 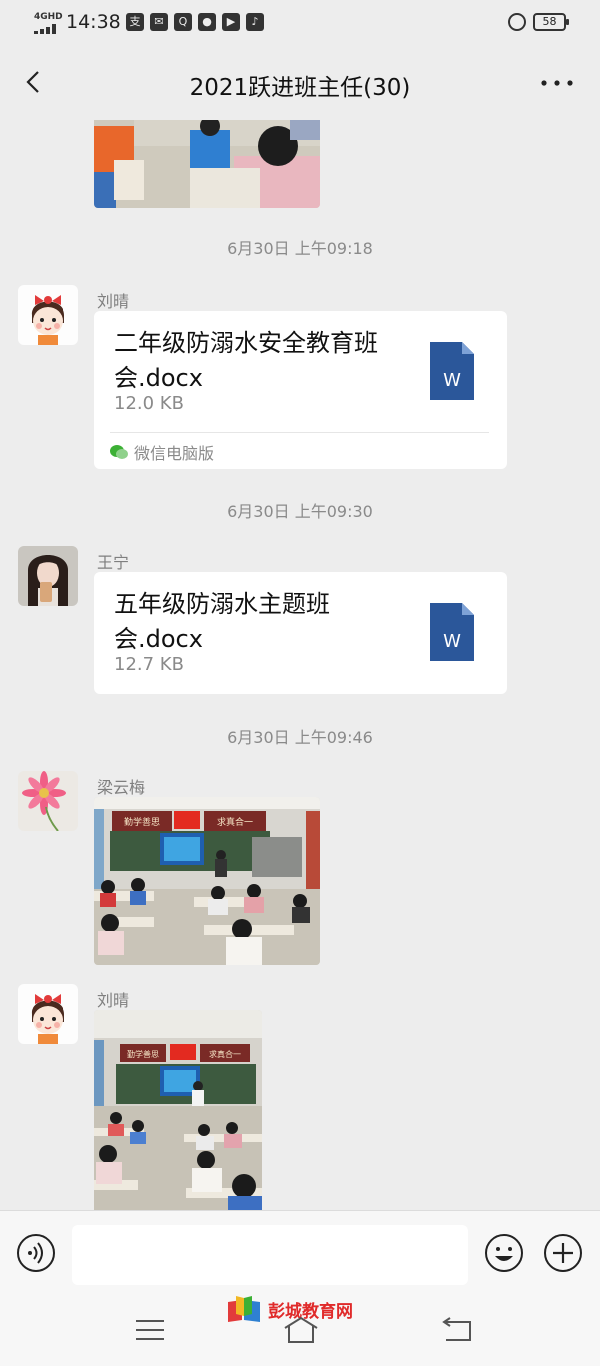 What do you see at coordinates (119, 452) in the screenshot?
I see `wechat-icon` at bounding box center [119, 452].